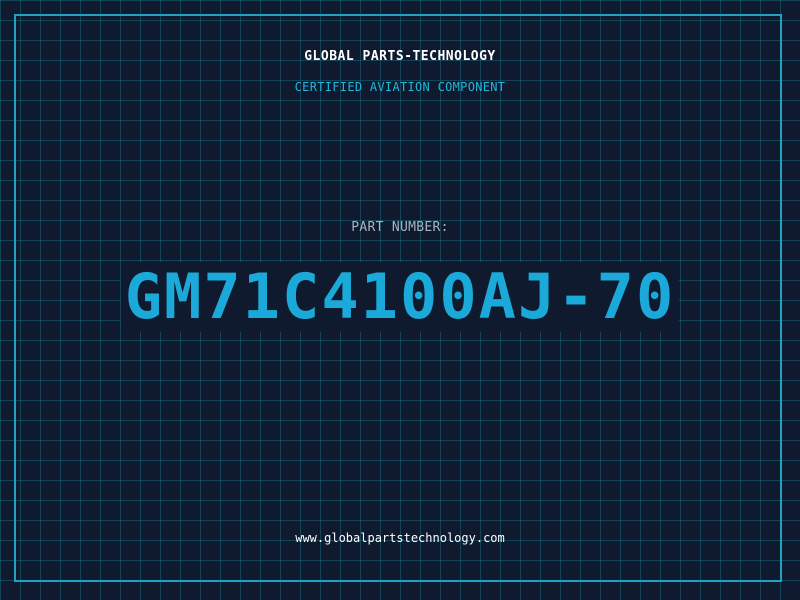 This screenshot has height=600, width=800. Describe the element at coordinates (400, 538) in the screenshot. I see `website-url: www.globalpartstechnology.com` at that location.